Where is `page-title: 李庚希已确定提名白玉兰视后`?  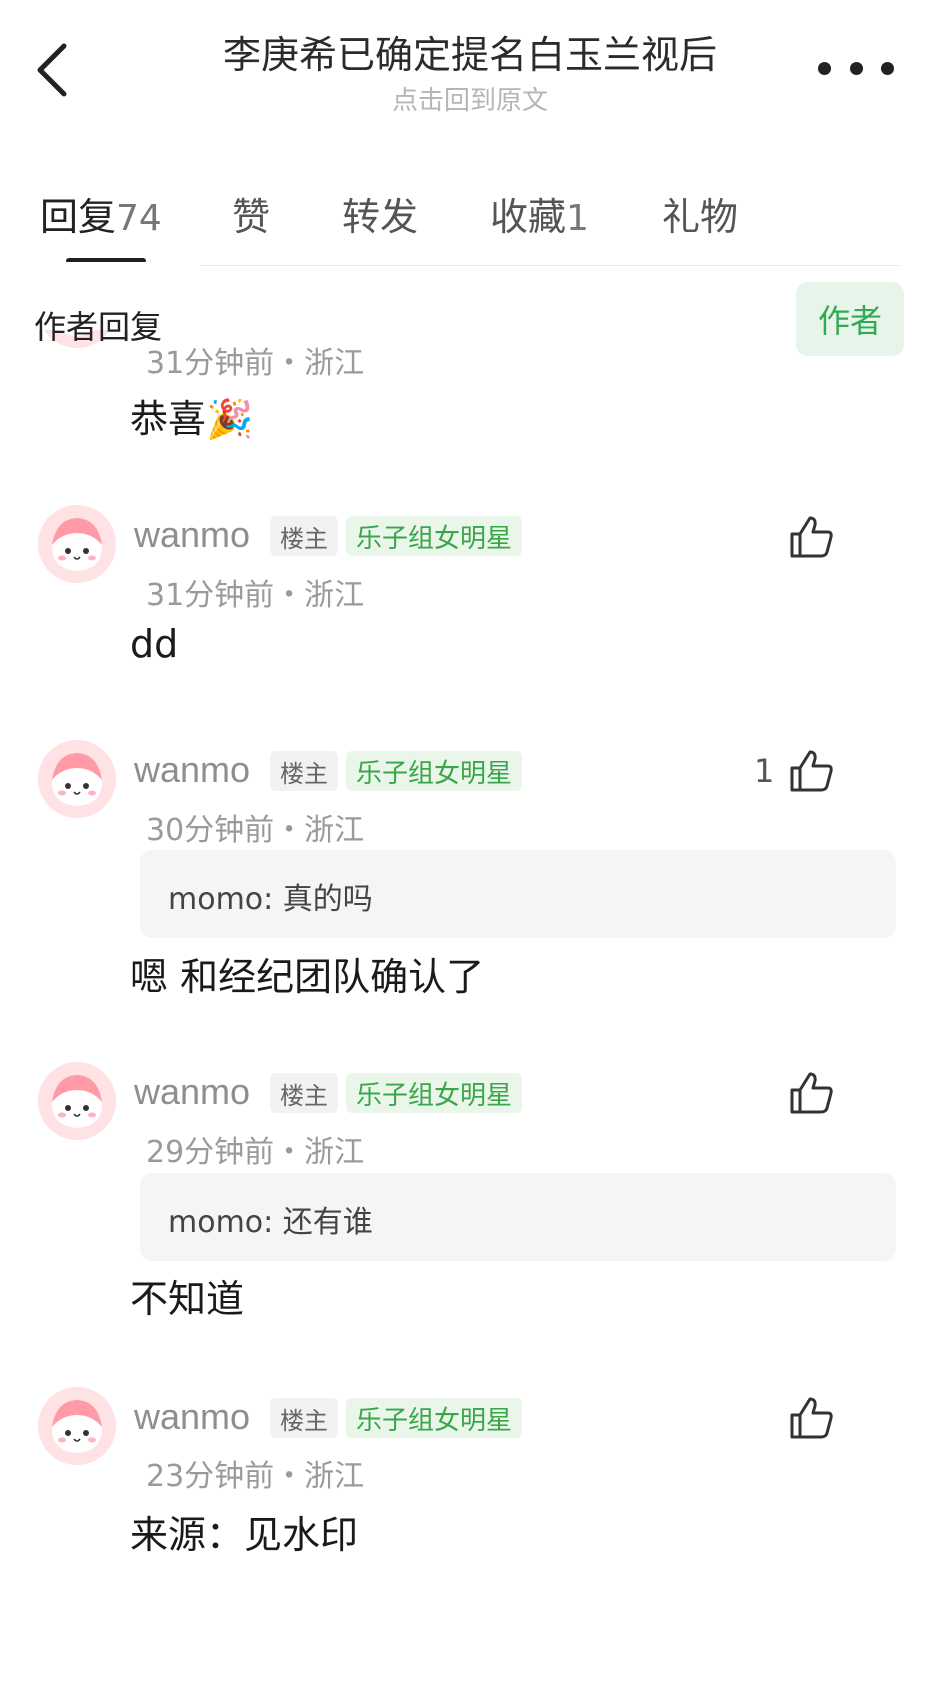
page-title: 李庚希已确定提名白玉兰视后 is located at coordinates (469, 55).